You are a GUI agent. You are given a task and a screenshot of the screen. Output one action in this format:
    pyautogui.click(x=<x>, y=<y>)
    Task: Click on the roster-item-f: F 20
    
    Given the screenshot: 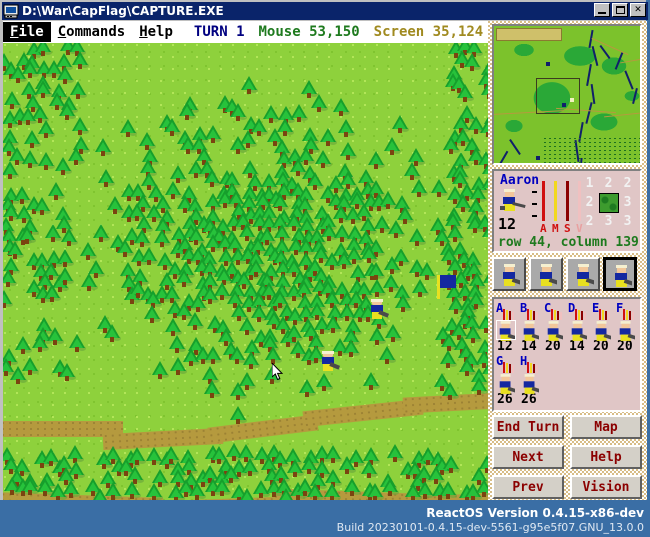 What is the action you would take?
    pyautogui.click(x=628, y=327)
    